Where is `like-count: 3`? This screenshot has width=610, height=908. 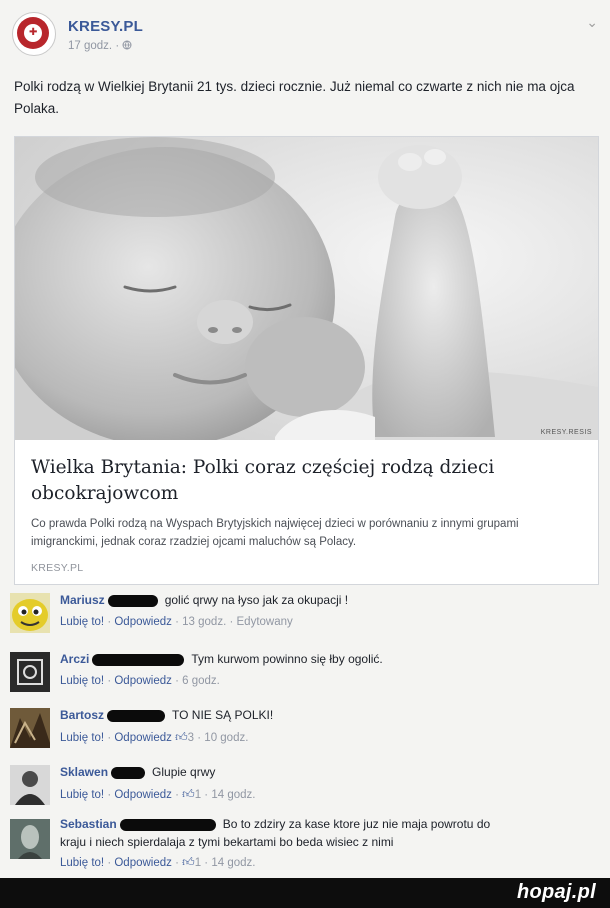
like-count: 3 is located at coordinates (191, 738).